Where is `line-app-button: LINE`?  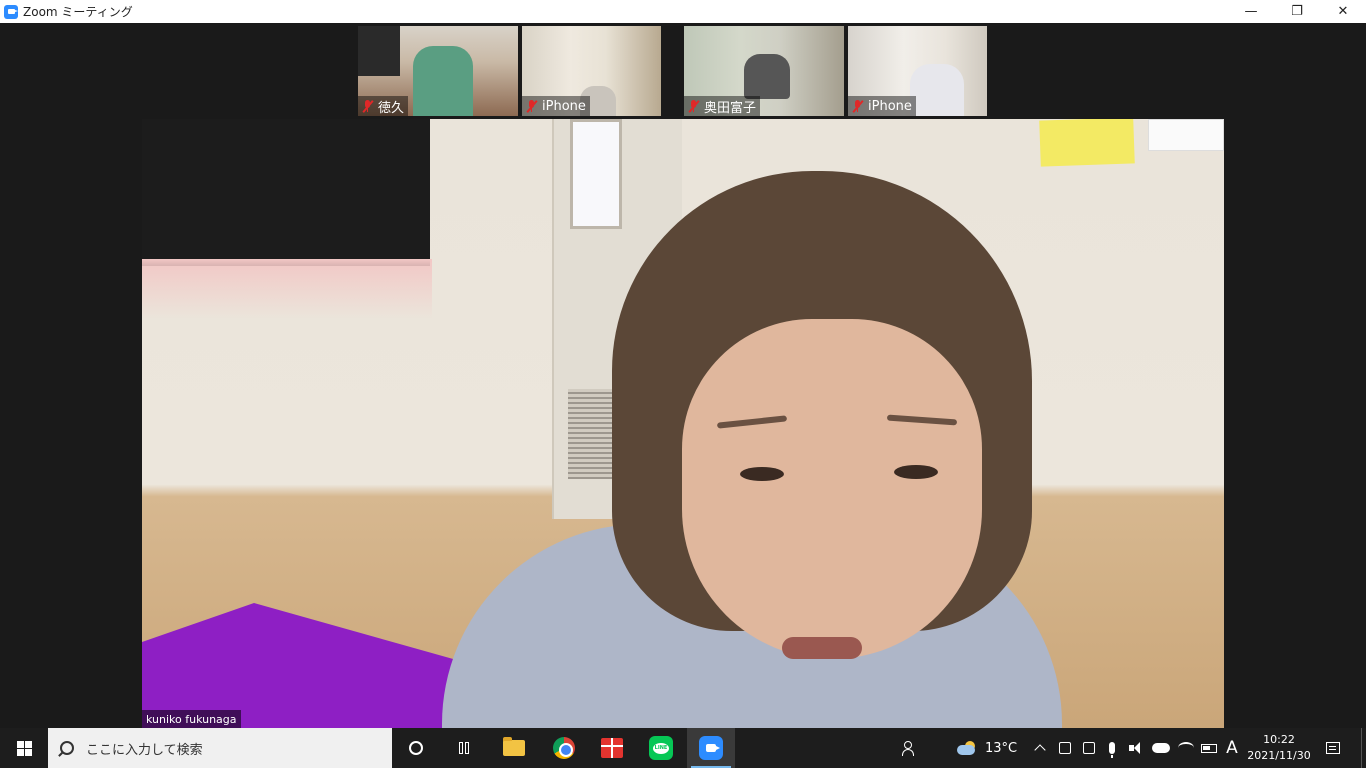 line-app-button: LINE is located at coordinates (661, 748).